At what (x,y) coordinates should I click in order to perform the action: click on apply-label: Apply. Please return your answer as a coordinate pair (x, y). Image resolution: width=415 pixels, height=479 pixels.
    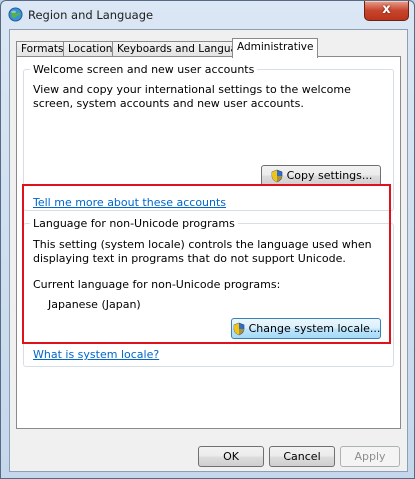
    Looking at the image, I should click on (370, 456).